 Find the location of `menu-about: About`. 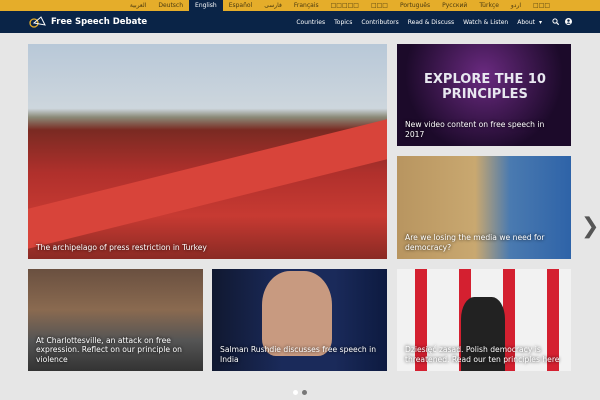

menu-about: About is located at coordinates (526, 22).